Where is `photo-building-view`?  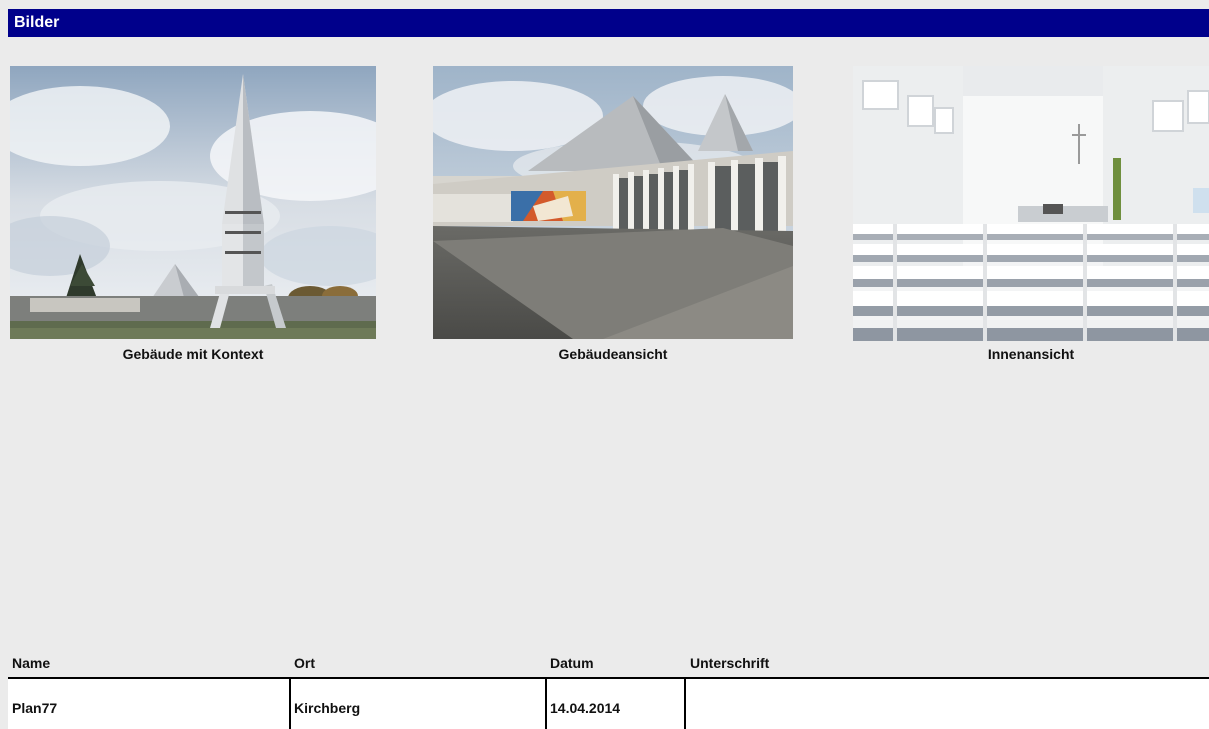 photo-building-view is located at coordinates (613, 202).